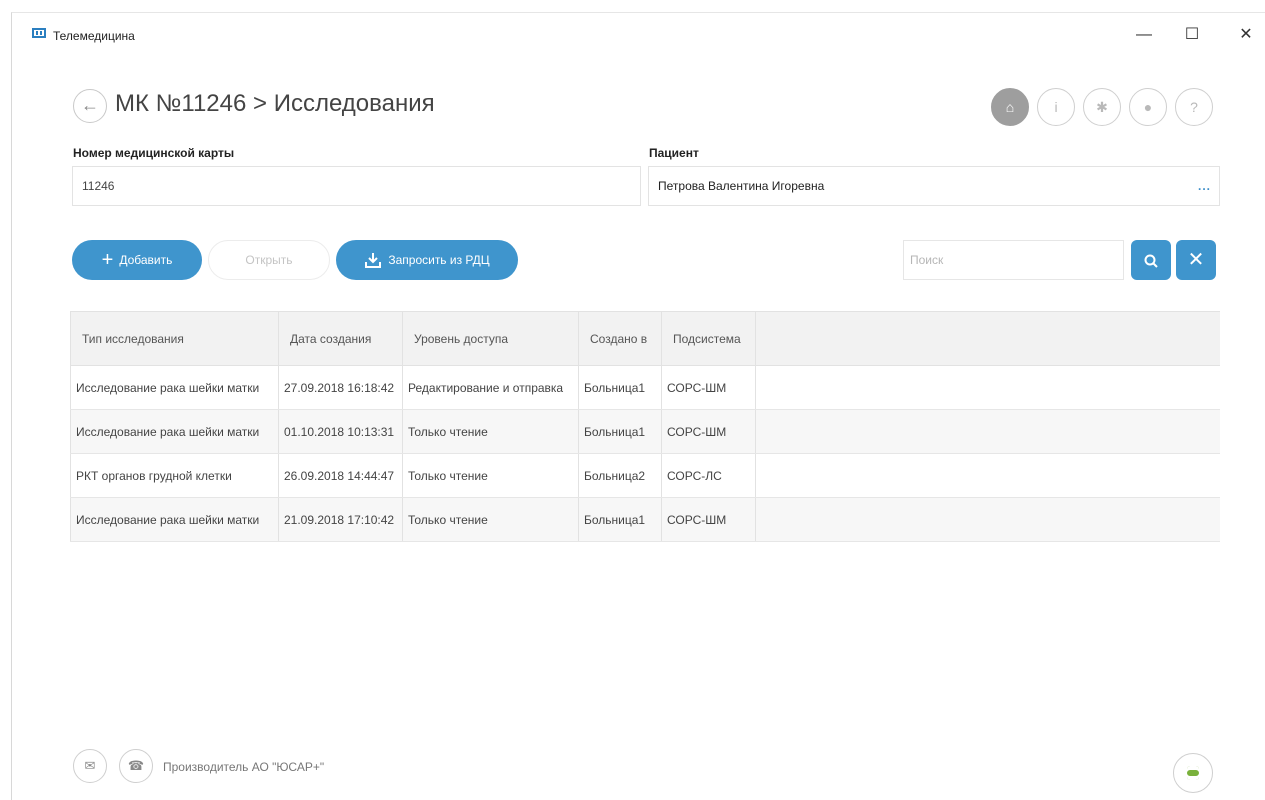 Image resolution: width=1265 pixels, height=800 pixels. I want to click on column-header-created-in: Создано в, so click(620, 338).